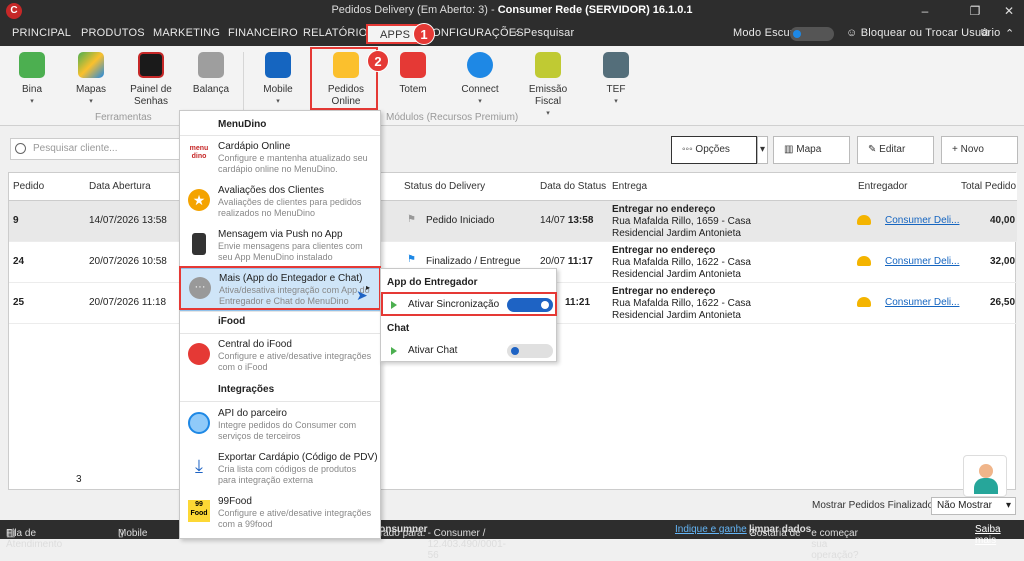 The image size is (1024, 561). What do you see at coordinates (232, 321) in the screenshot?
I see `section-ifood: iFood` at bounding box center [232, 321].